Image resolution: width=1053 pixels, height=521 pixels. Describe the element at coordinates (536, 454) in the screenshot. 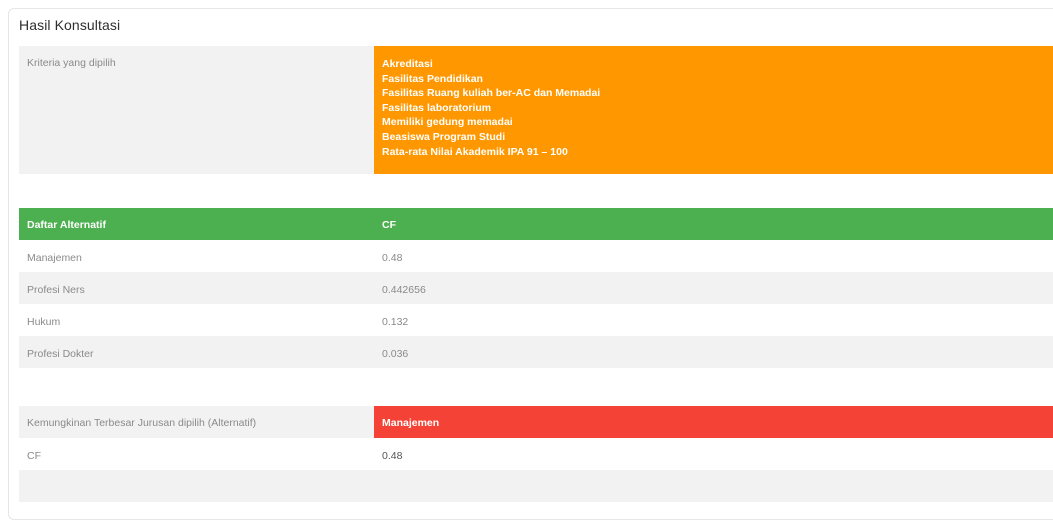

I see `result-cf-row: CF 0.48` at that location.